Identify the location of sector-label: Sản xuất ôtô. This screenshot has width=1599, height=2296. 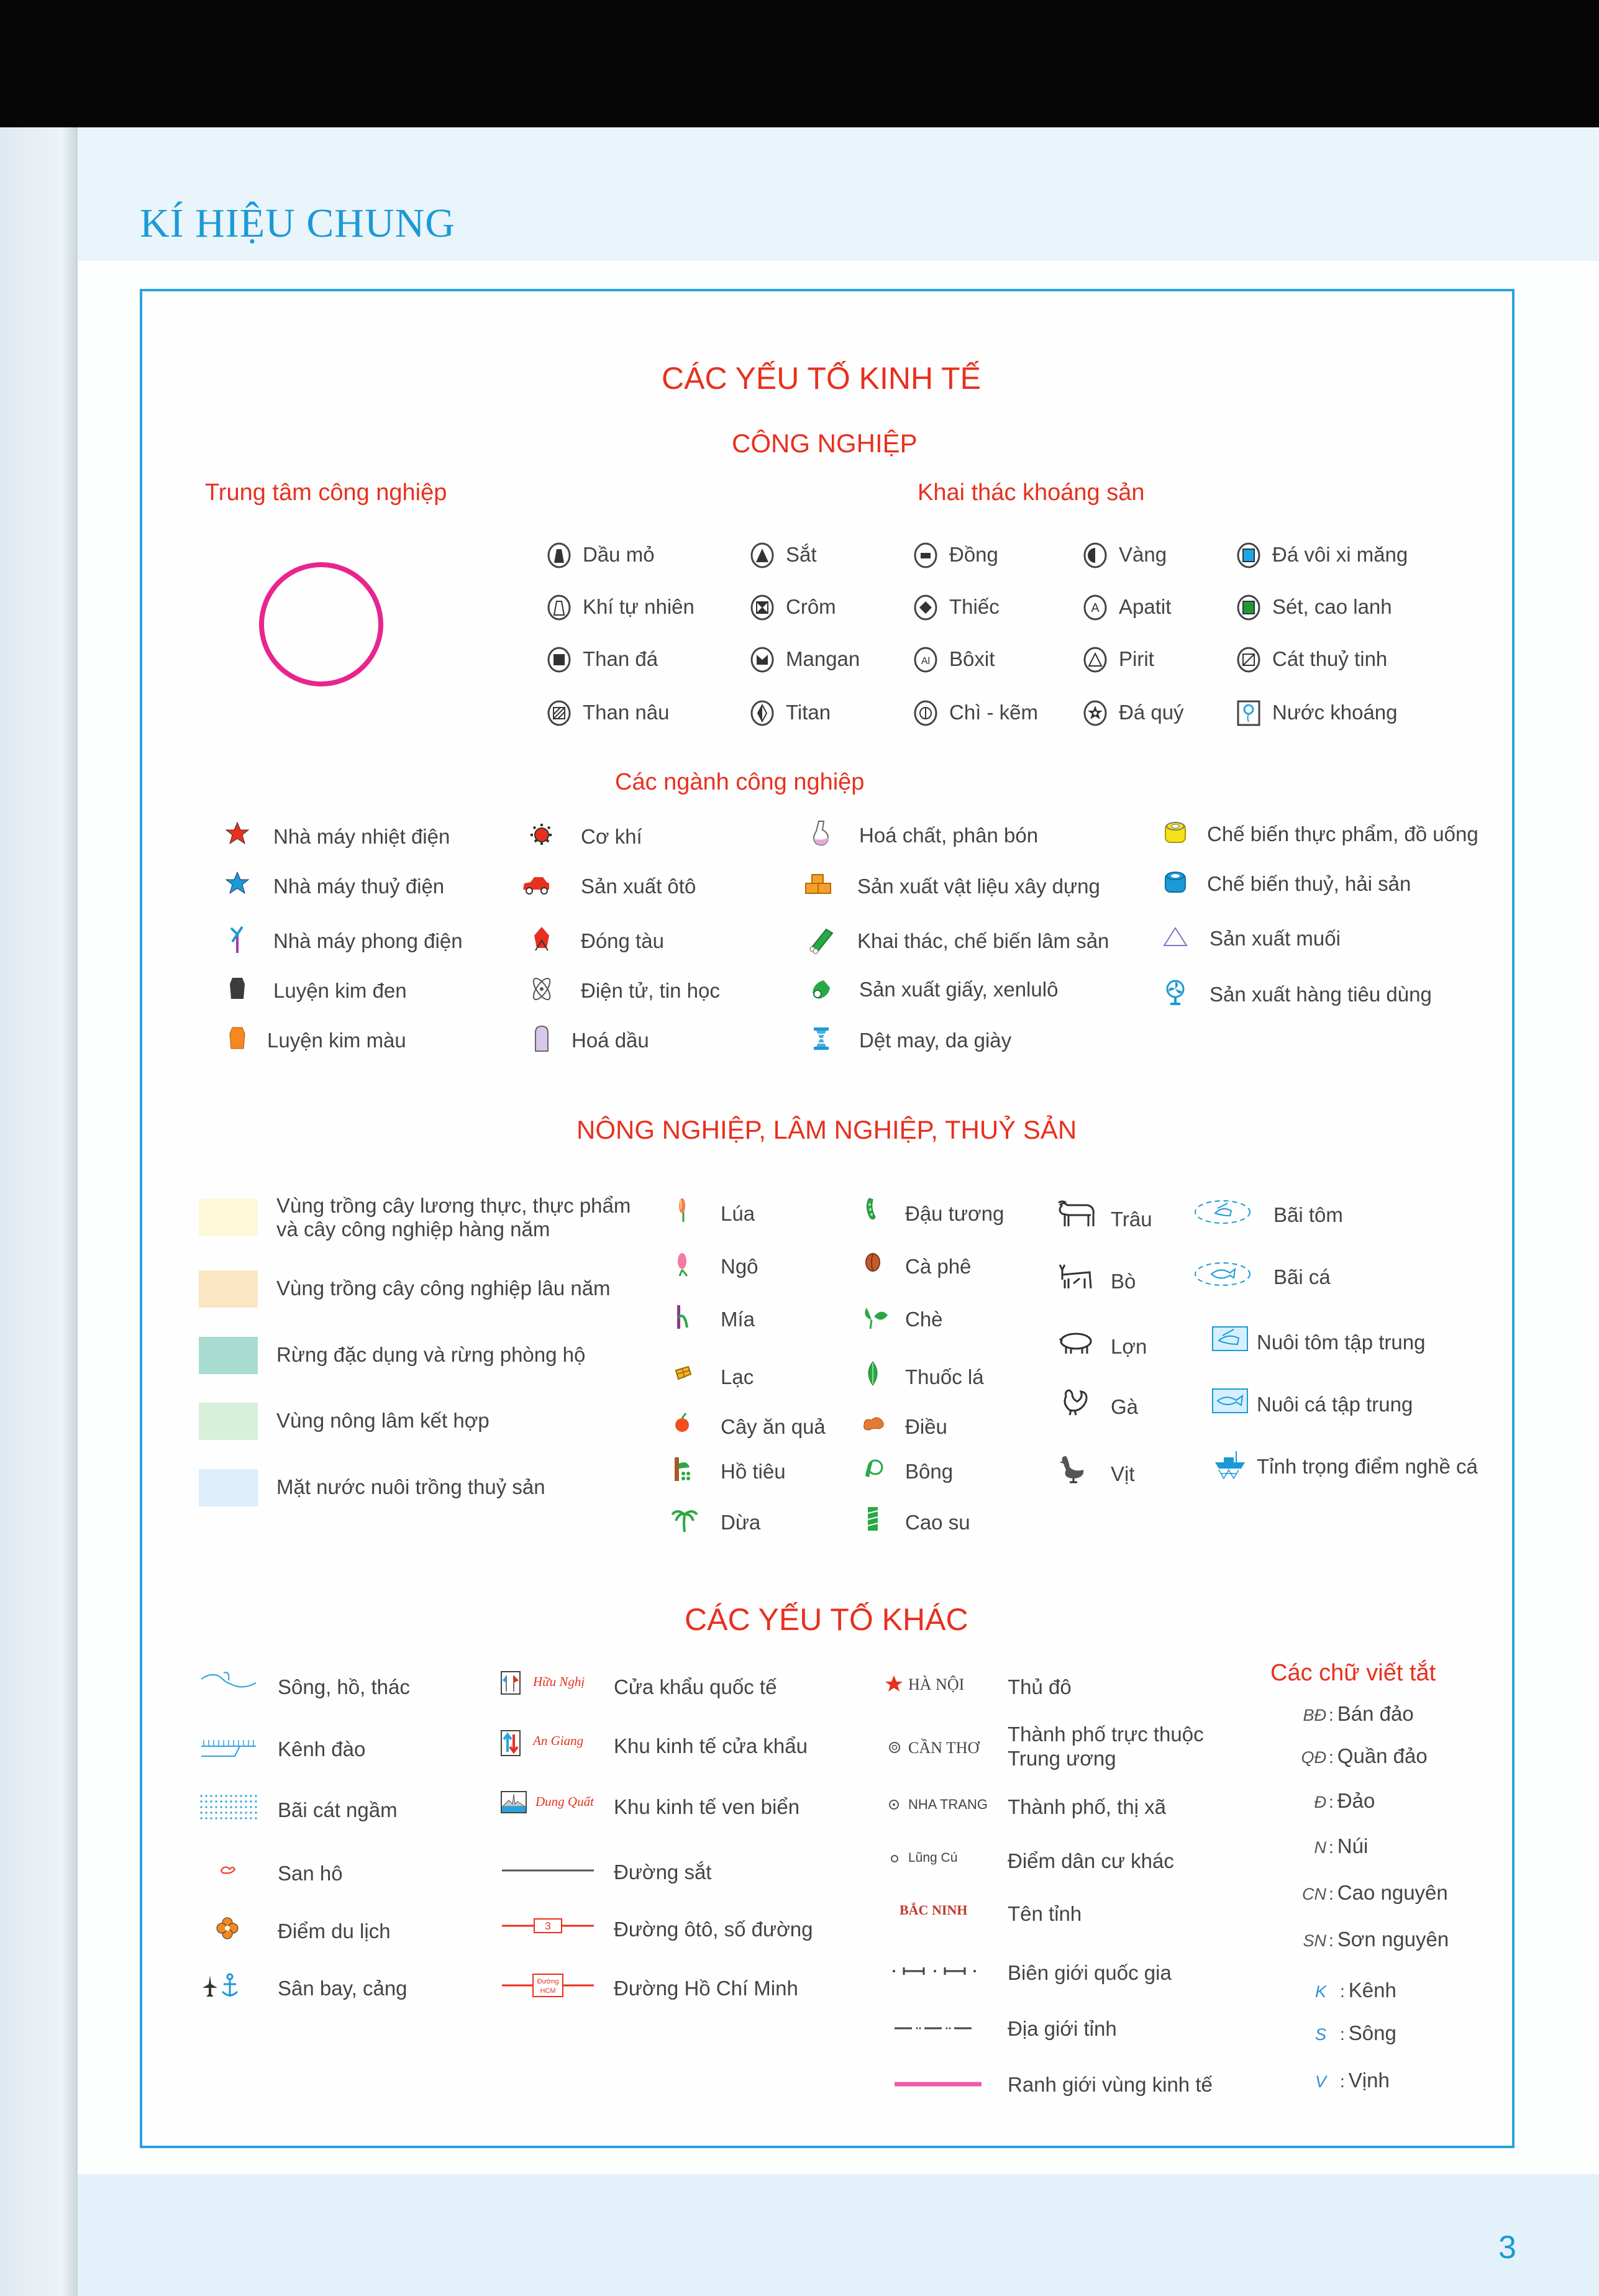
(639, 887).